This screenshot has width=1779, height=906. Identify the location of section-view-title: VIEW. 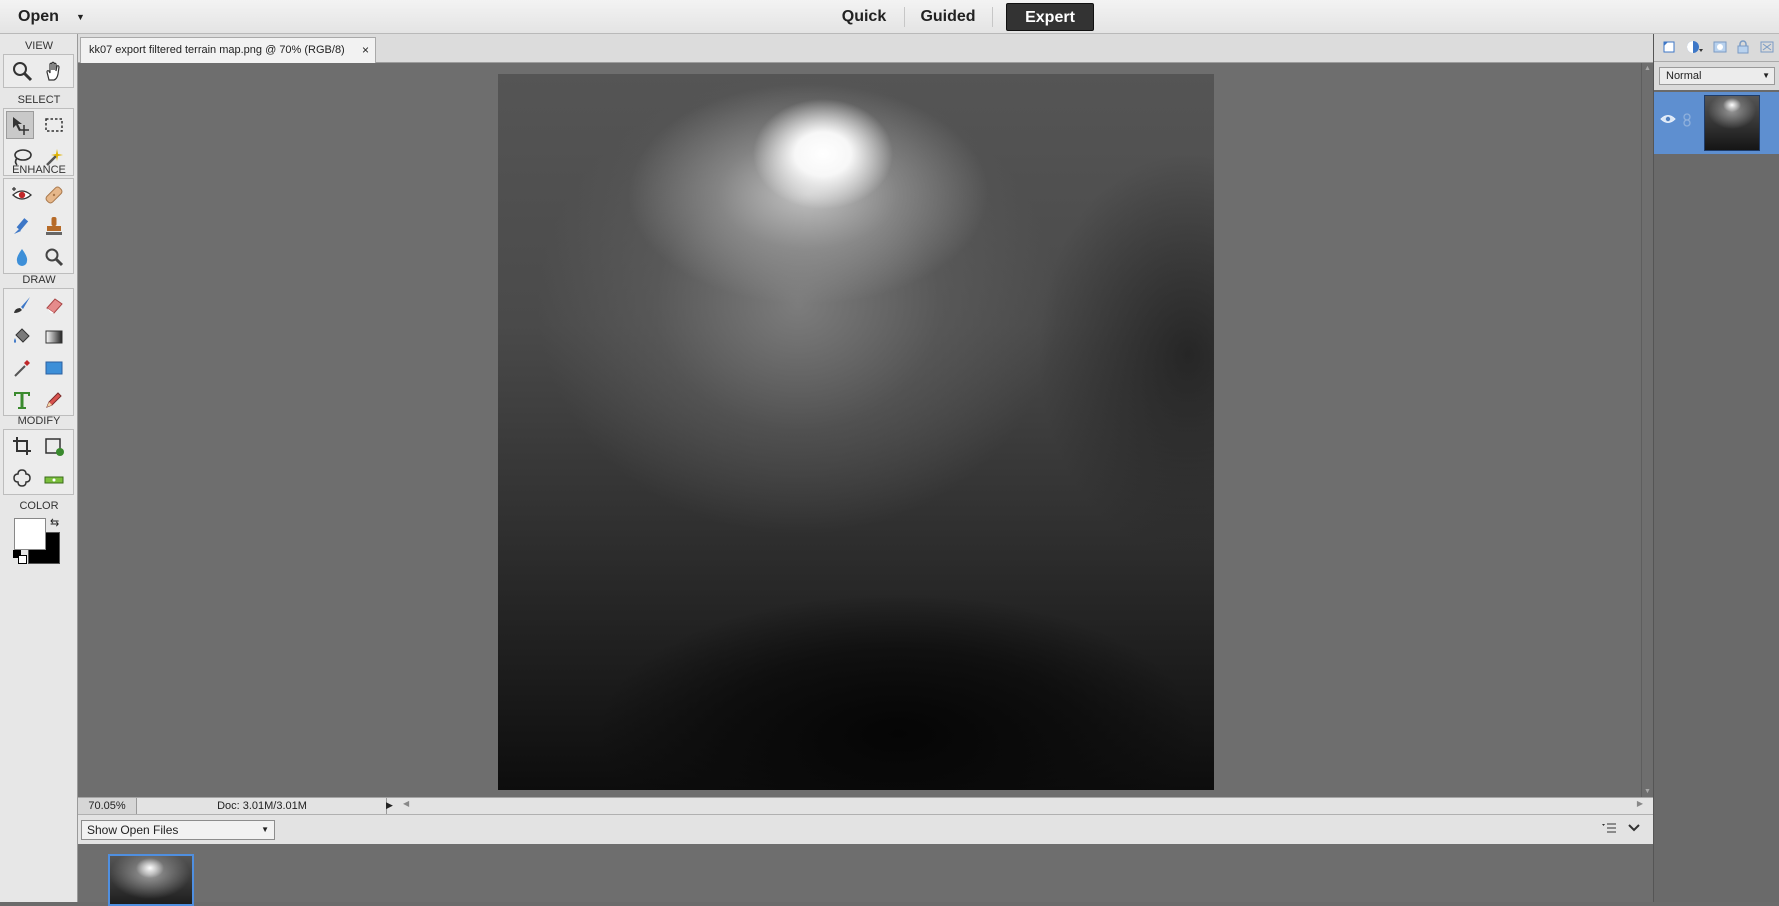
(39, 46).